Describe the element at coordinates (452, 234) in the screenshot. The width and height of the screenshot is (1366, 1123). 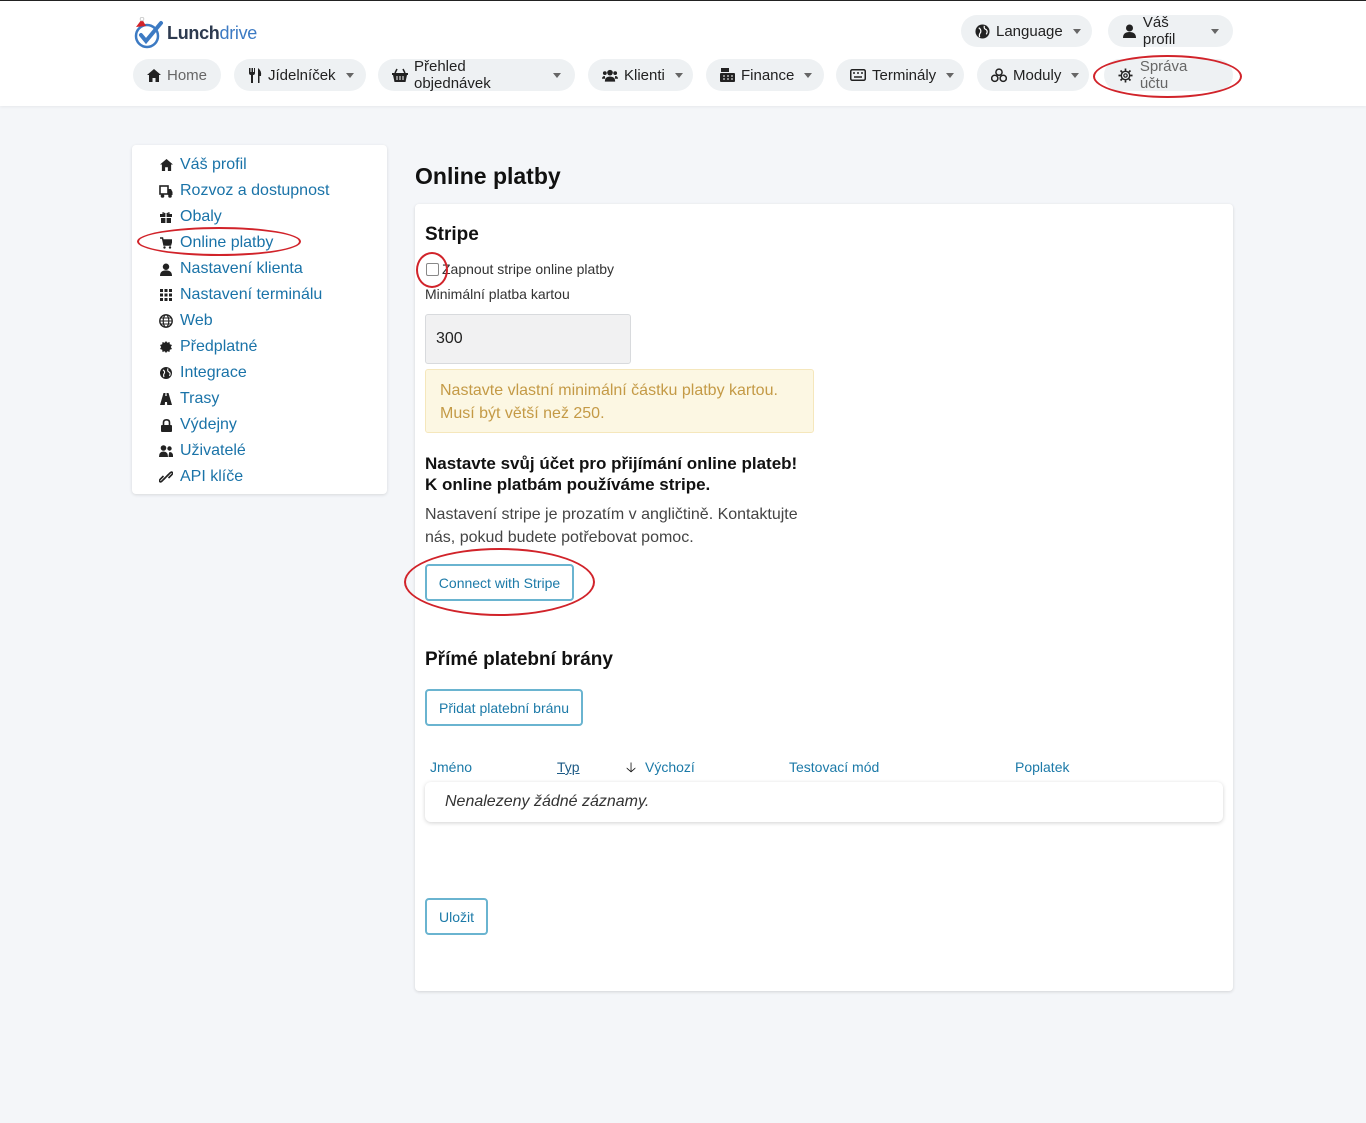
I see `stripe-heading: Stripe` at that location.